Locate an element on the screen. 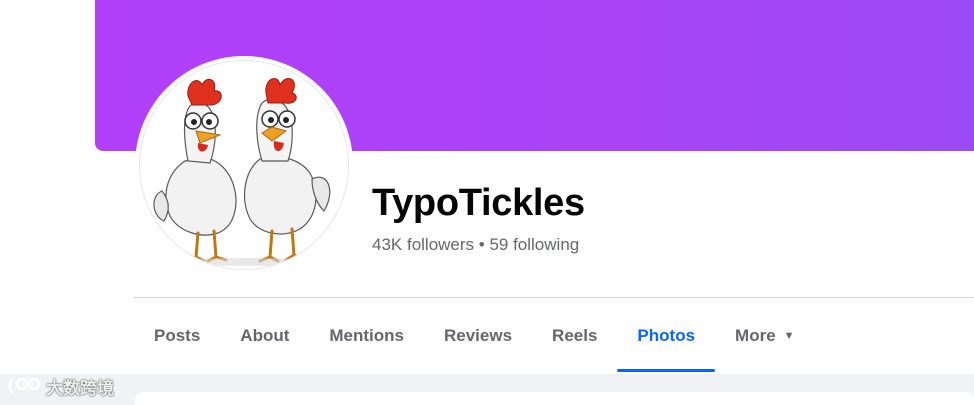 The width and height of the screenshot is (974, 405). content-card is located at coordinates (554, 398).